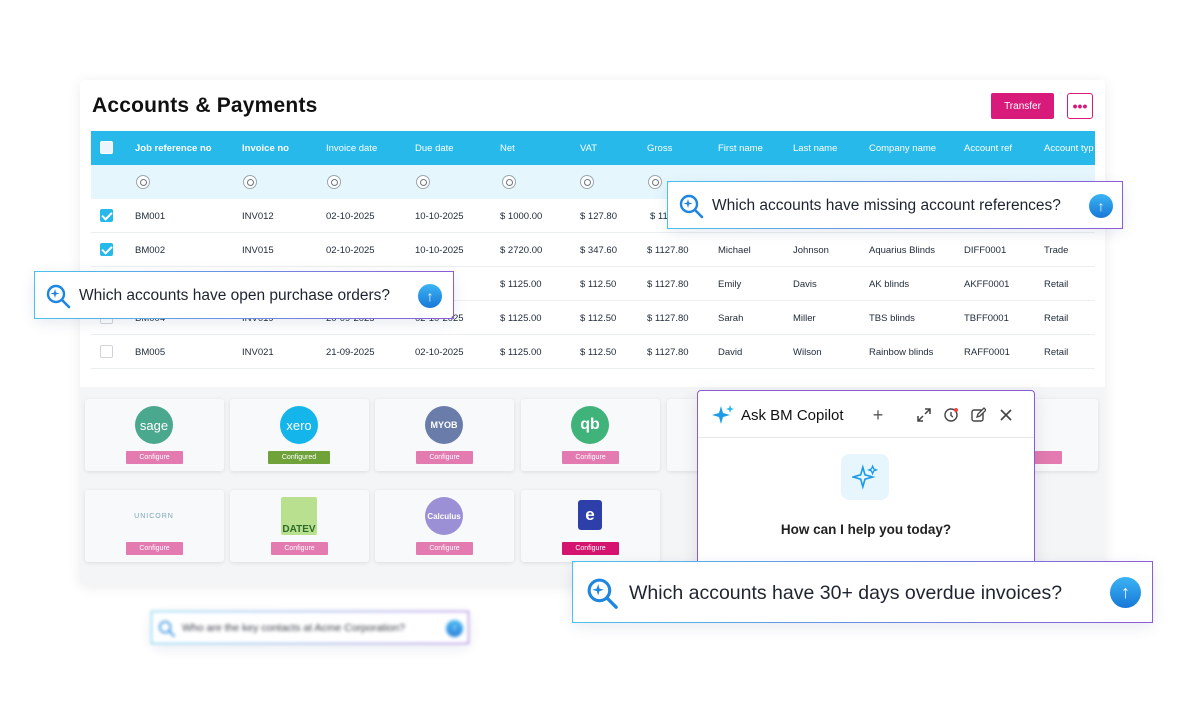 The image size is (1185, 705). Describe the element at coordinates (811, 250) in the screenshot. I see `cell-last-name: Johnson` at that location.